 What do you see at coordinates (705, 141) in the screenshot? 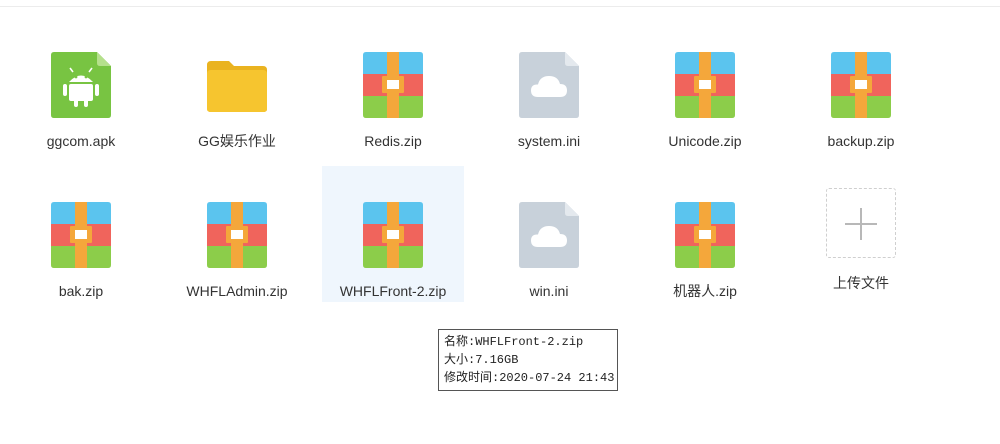
I see `file-name-label: Unicode.zip` at bounding box center [705, 141].